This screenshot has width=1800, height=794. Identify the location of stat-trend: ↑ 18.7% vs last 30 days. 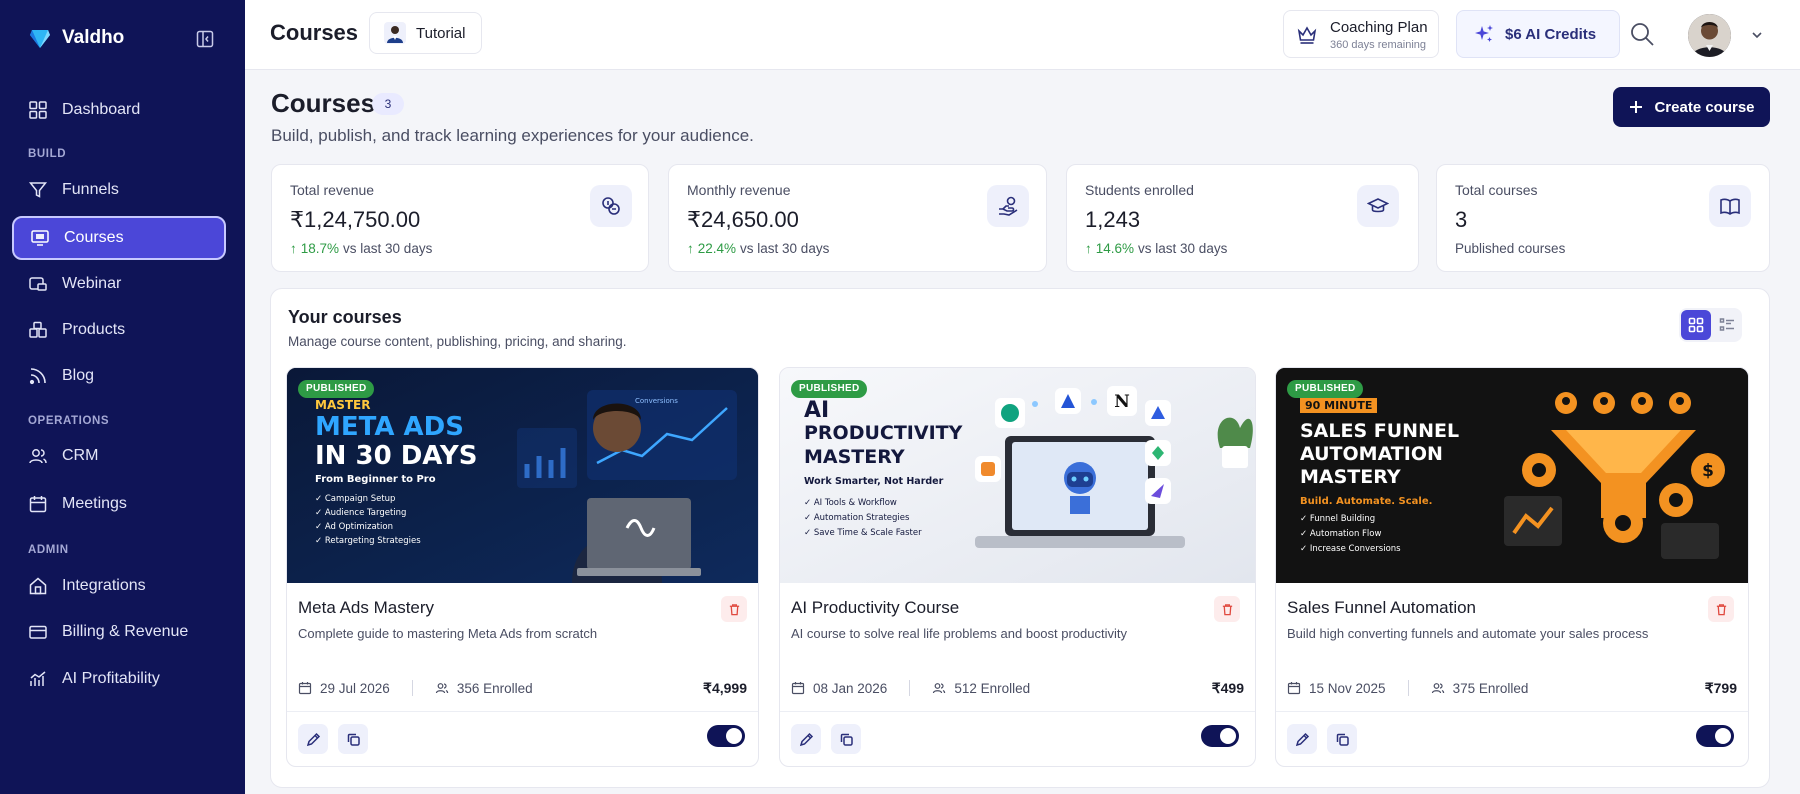
(361, 248).